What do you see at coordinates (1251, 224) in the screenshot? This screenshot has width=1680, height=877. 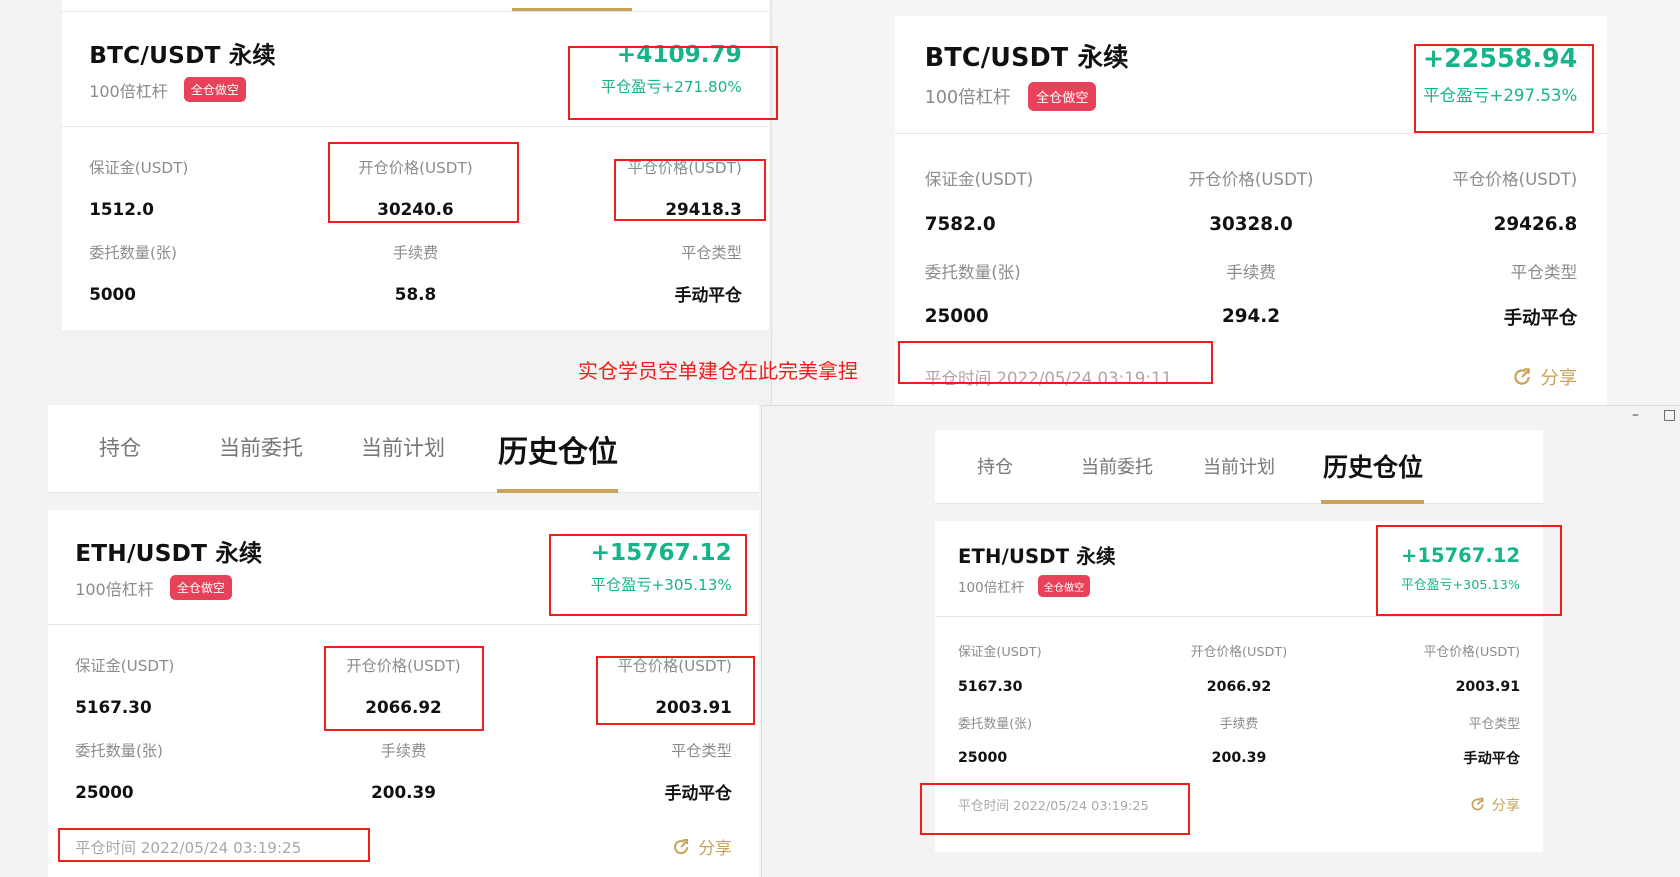 I see `field-value: 30328.0` at bounding box center [1251, 224].